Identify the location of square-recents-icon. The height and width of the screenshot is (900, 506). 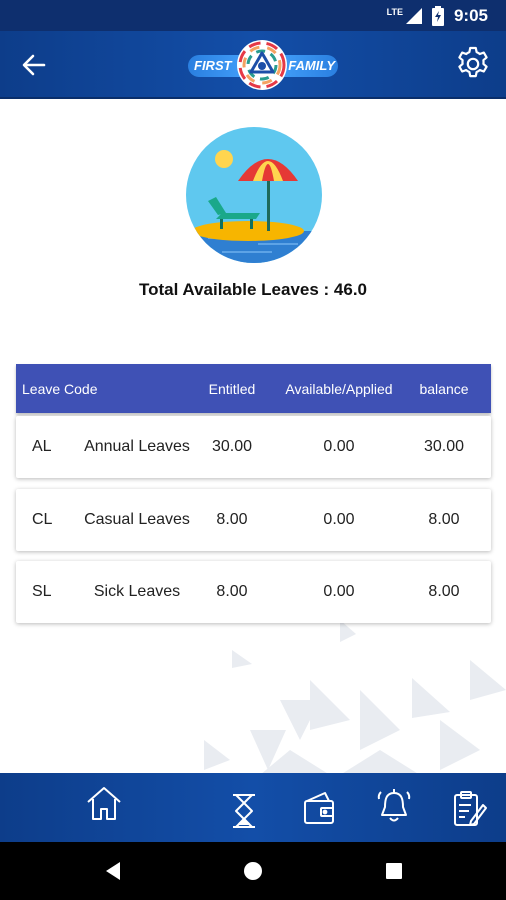
(394, 871).